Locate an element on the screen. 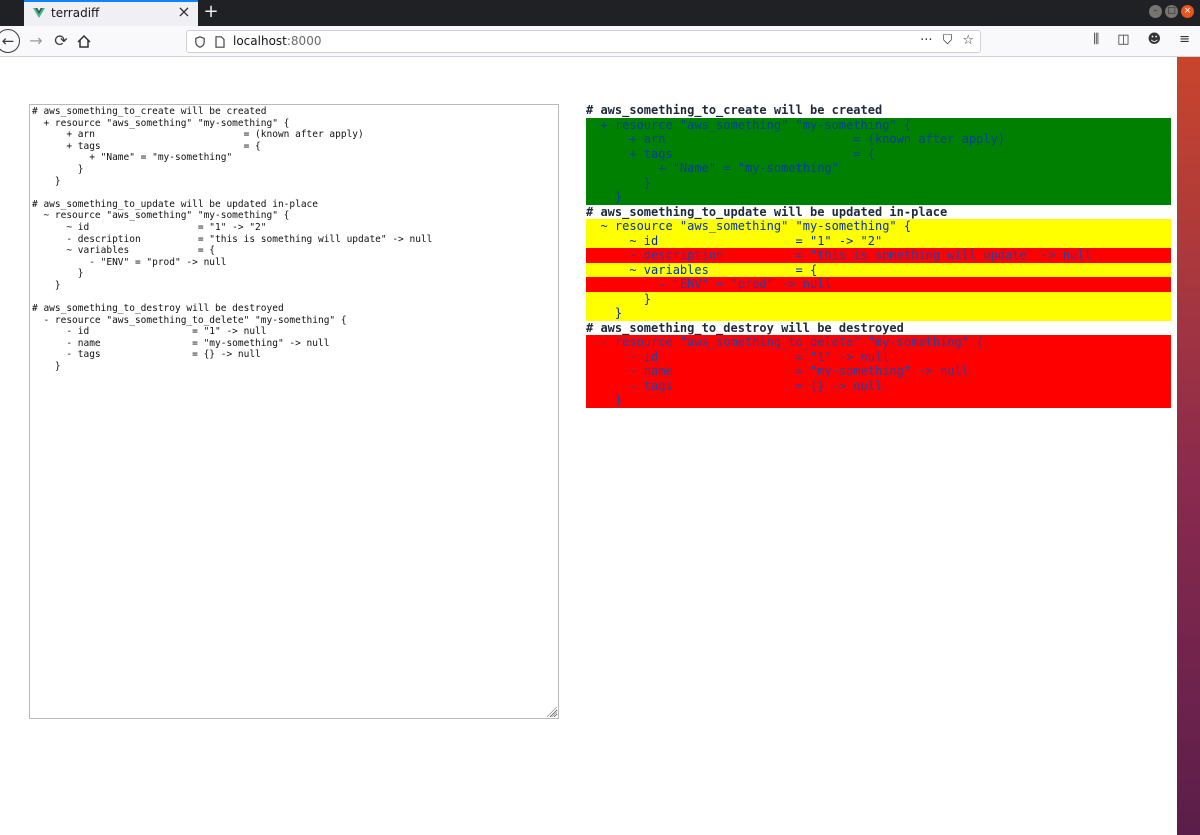 The image size is (1200, 835). home-icon is located at coordinates (84, 41).